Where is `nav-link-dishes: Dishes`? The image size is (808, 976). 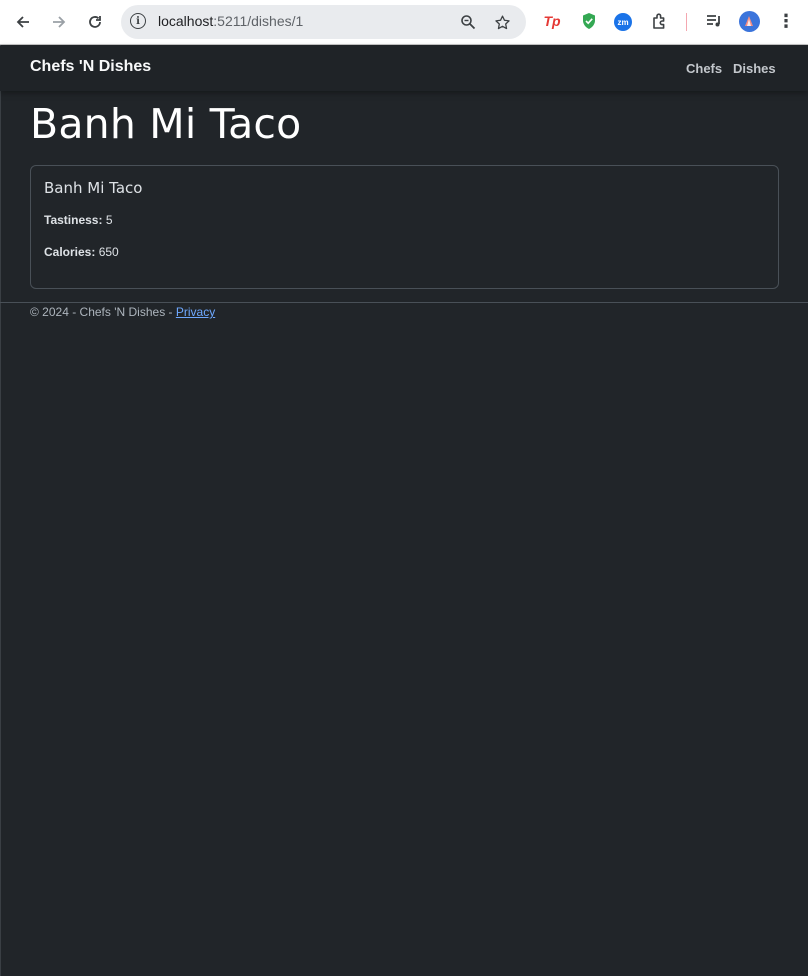
nav-link-dishes: Dishes is located at coordinates (754, 68).